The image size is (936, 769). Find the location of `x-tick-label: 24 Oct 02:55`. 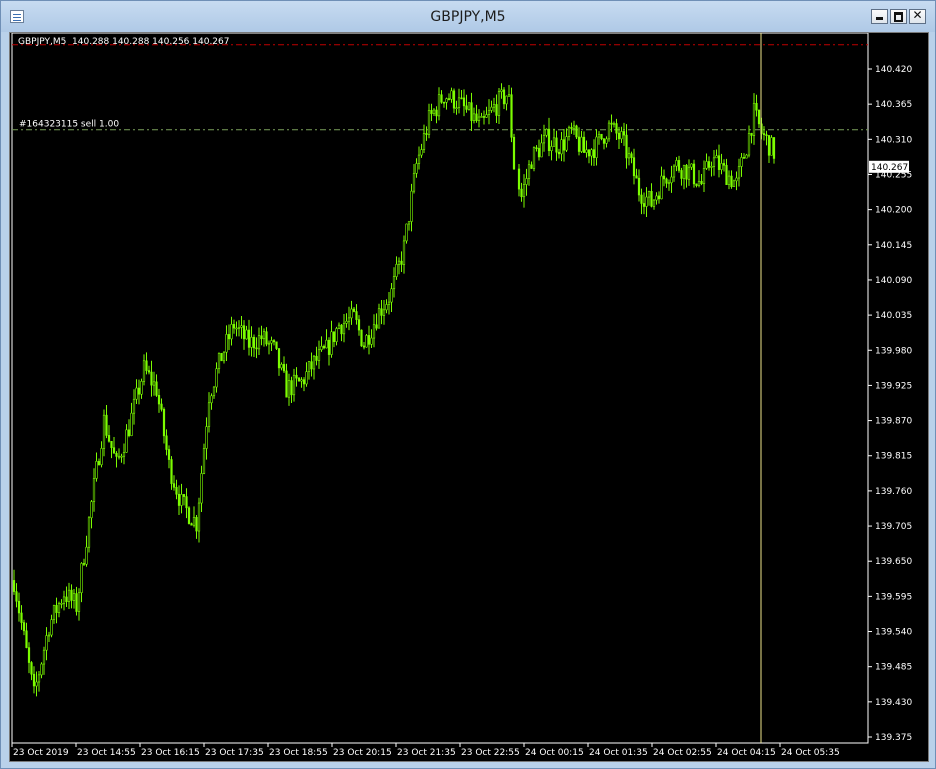

x-tick-label: 24 Oct 02:55 is located at coordinates (682, 753).